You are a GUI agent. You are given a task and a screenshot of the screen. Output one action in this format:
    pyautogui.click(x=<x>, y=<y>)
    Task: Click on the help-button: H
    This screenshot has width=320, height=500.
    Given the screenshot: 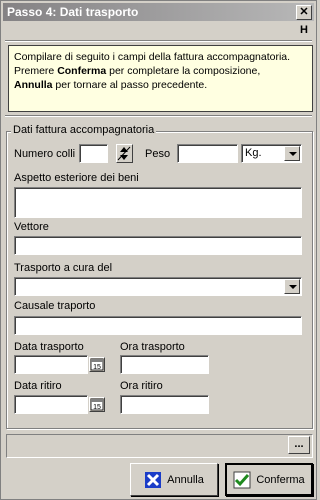 What is the action you would take?
    pyautogui.click(x=304, y=30)
    